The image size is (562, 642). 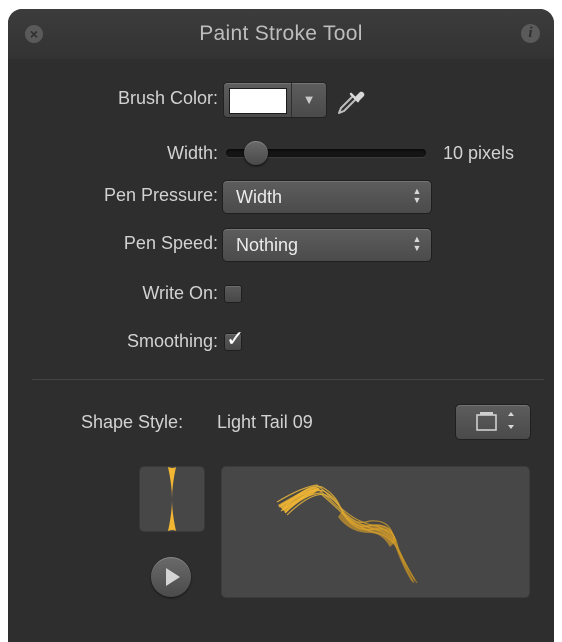 I want to click on shape-style-label: Shape Style:, so click(x=132, y=422).